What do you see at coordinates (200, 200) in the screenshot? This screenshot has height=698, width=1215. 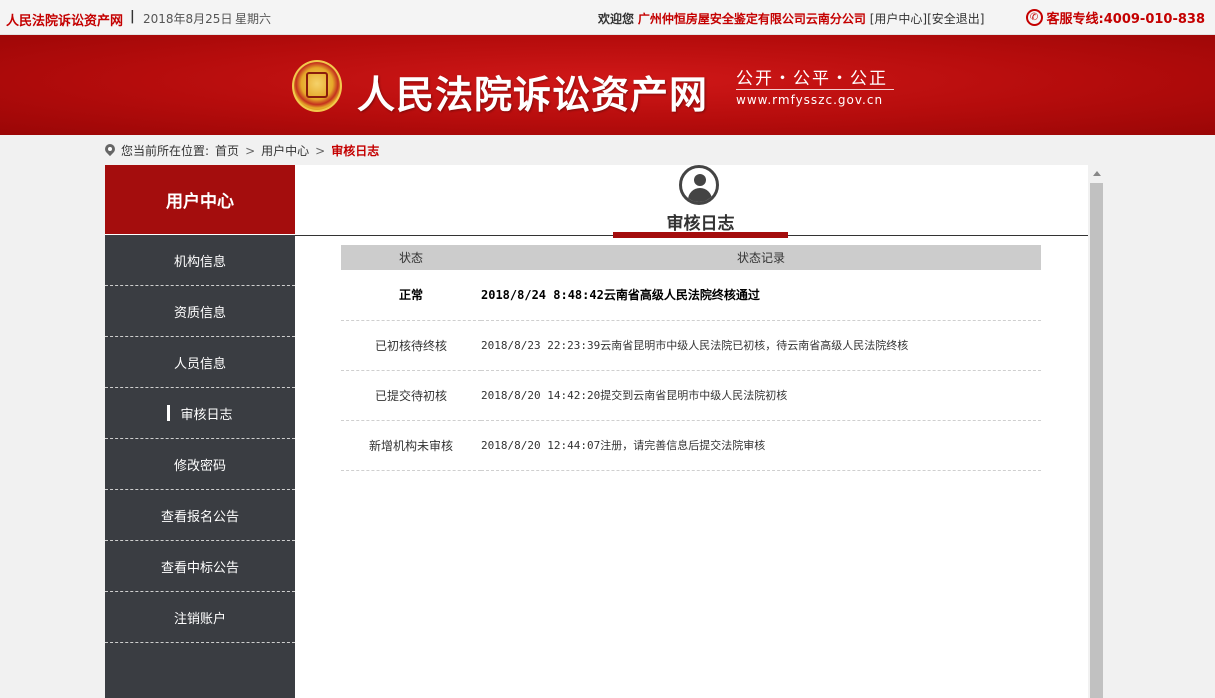 I see `sidebar-title: 用户中心` at bounding box center [200, 200].